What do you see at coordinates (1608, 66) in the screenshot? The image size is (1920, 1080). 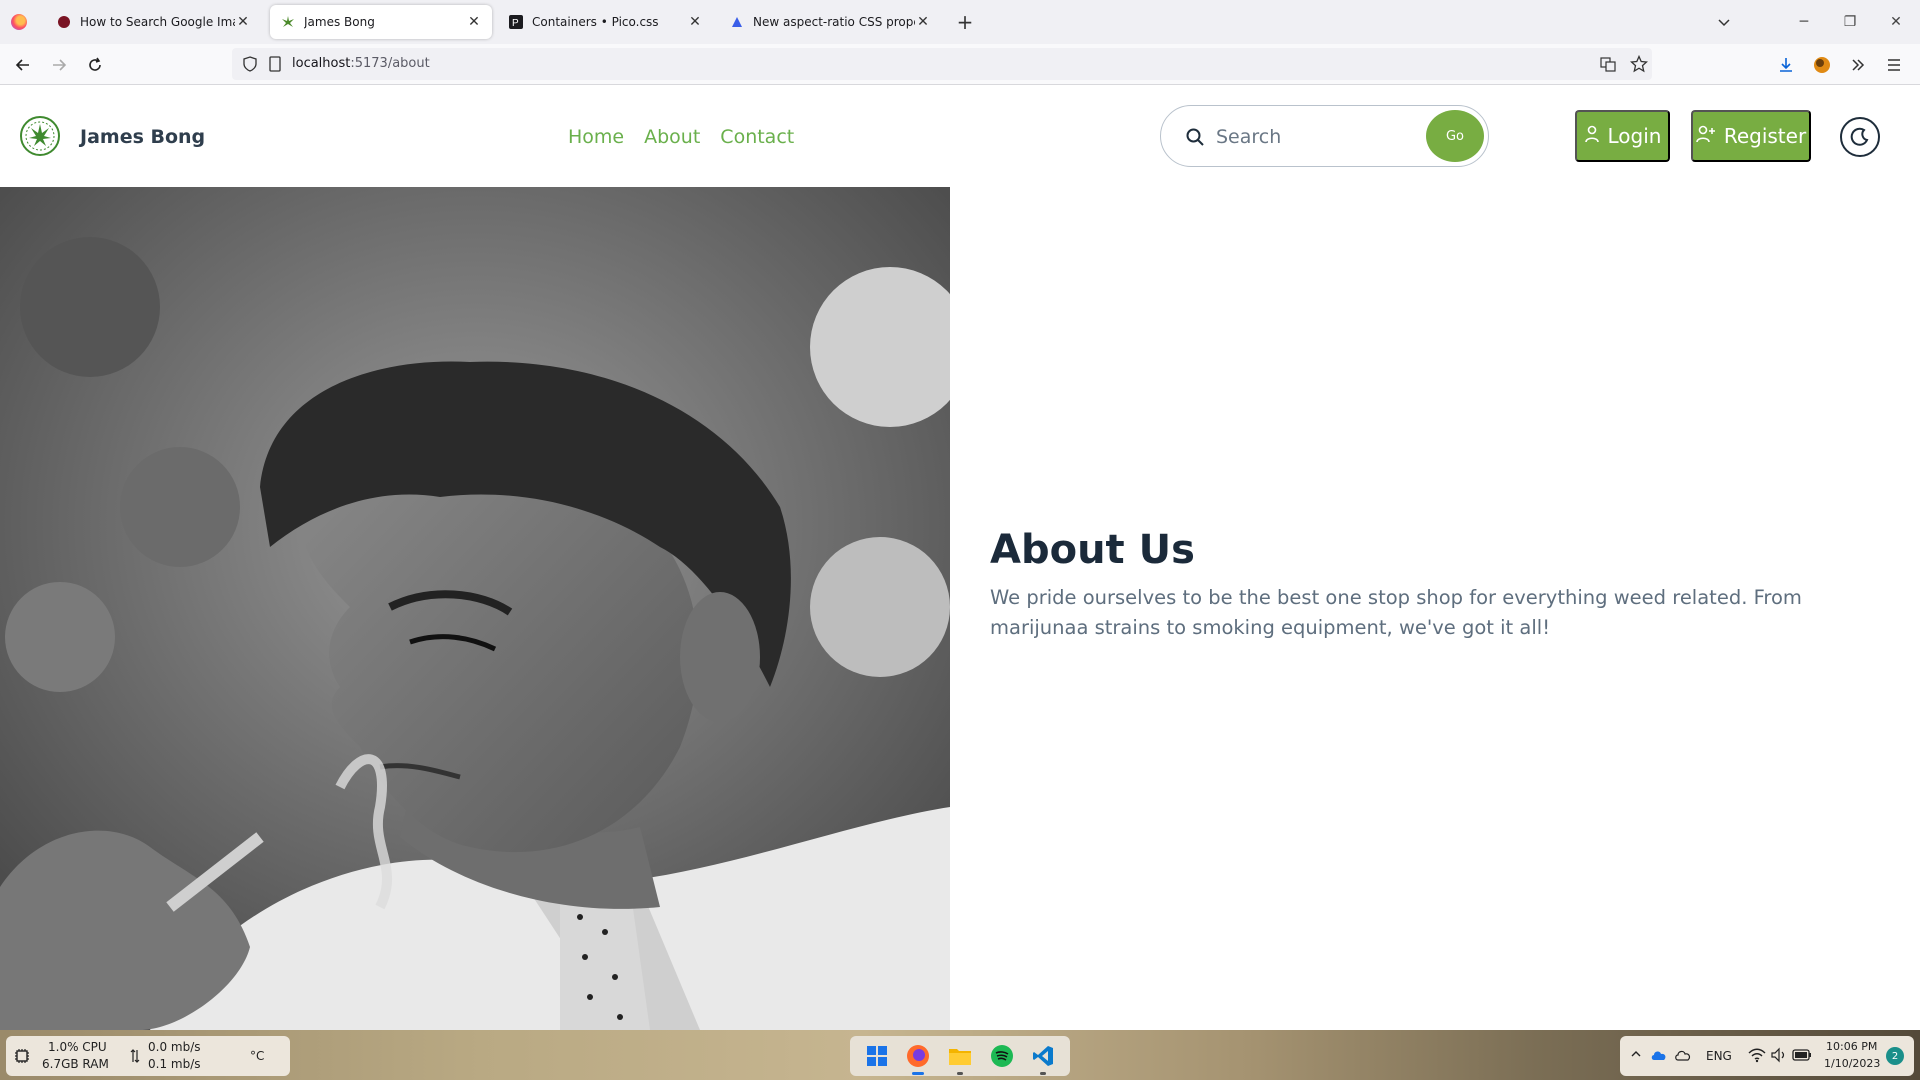 I see `translate-icon` at bounding box center [1608, 66].